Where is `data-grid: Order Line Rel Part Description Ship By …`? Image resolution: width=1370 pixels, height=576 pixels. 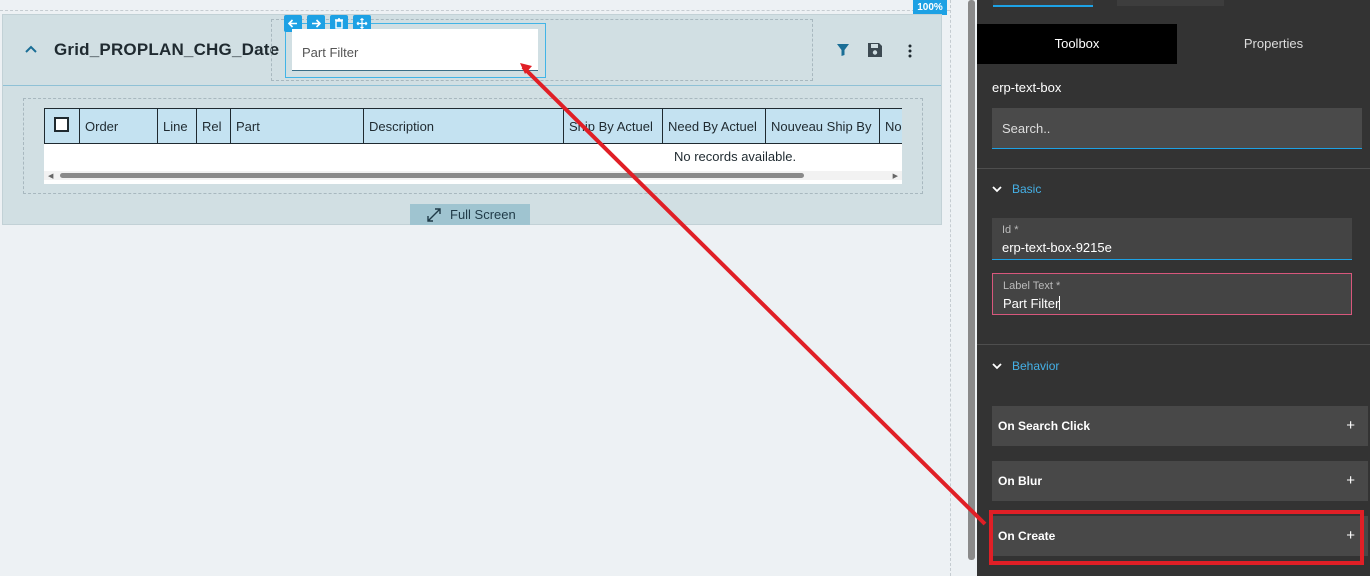 data-grid: Order Line Rel Part Description Ship By … is located at coordinates (473, 146).